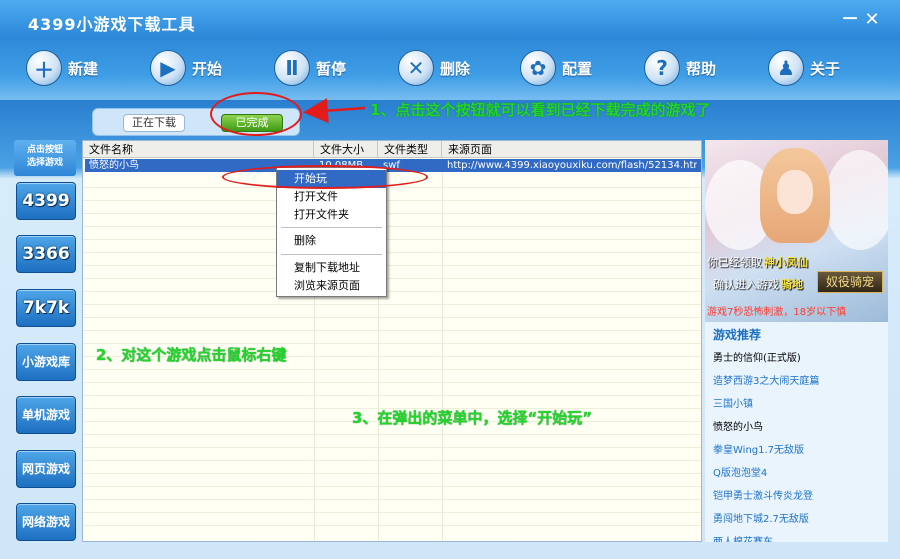 The height and width of the screenshot is (559, 900). I want to click on delete-icon: ✕, so click(416, 68).